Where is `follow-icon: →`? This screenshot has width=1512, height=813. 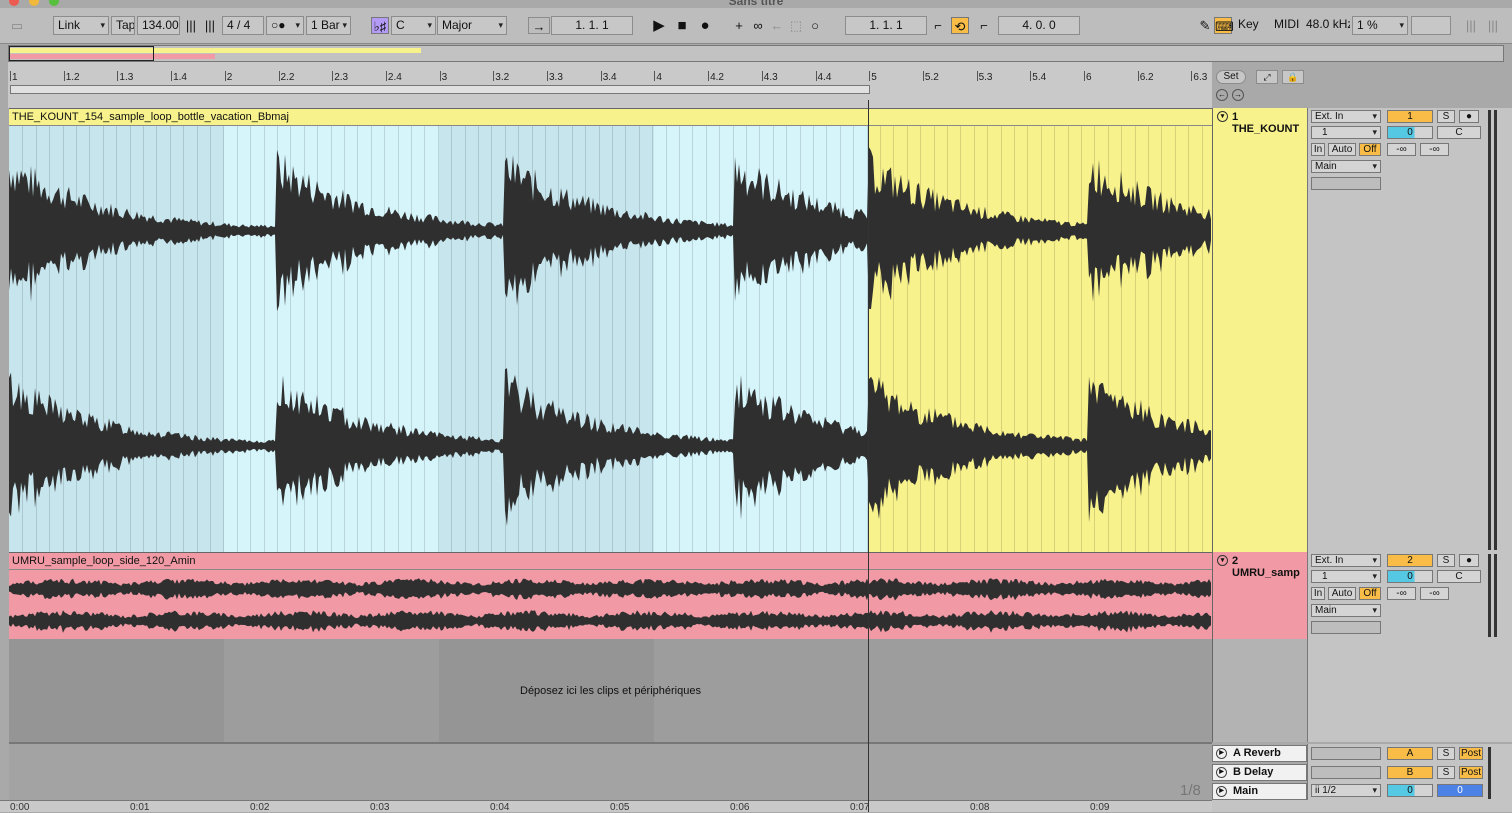 follow-icon: → is located at coordinates (539, 25).